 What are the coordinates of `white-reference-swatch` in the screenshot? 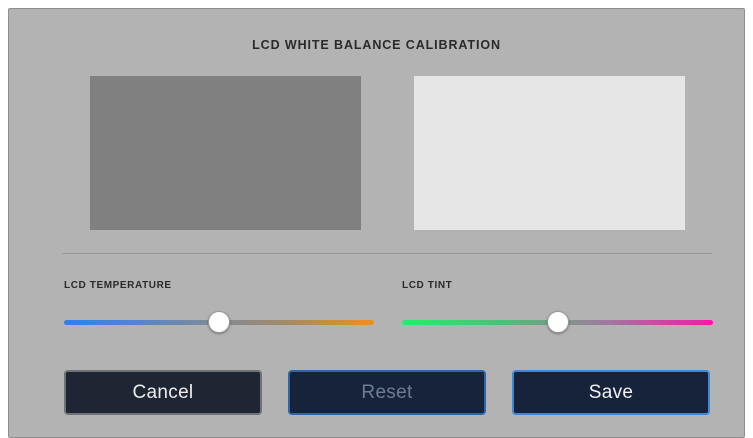 It's located at (549, 153).